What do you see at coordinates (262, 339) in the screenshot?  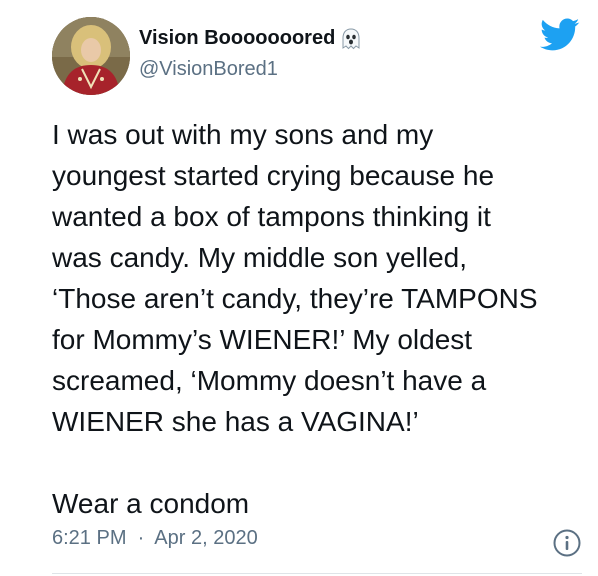 I see `tweet-text-line: for Mommy’s WIENER!’ My oldest` at bounding box center [262, 339].